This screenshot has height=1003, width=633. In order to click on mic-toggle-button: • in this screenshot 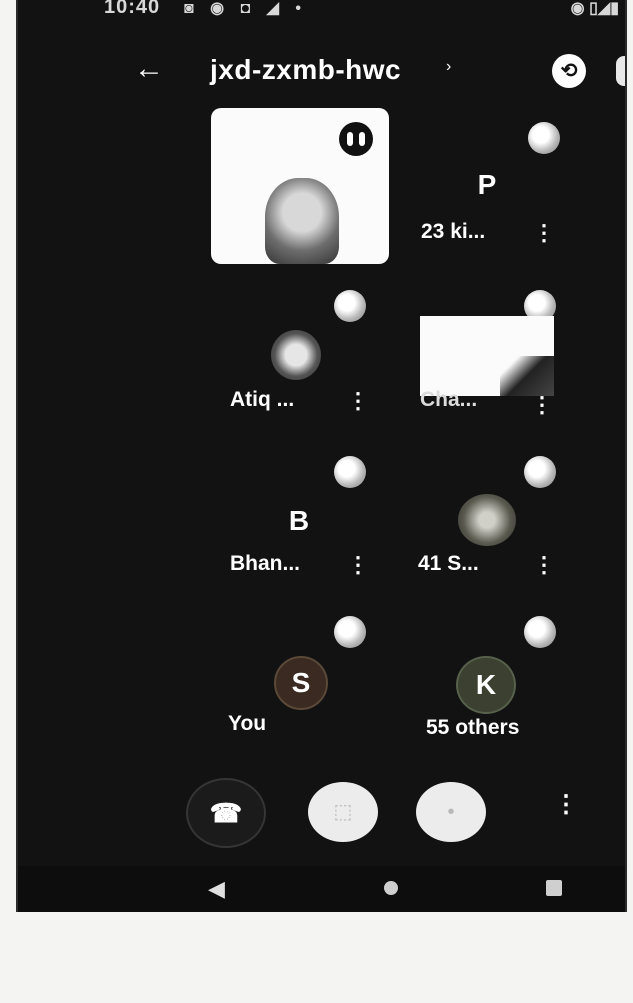, I will do `click(451, 812)`.